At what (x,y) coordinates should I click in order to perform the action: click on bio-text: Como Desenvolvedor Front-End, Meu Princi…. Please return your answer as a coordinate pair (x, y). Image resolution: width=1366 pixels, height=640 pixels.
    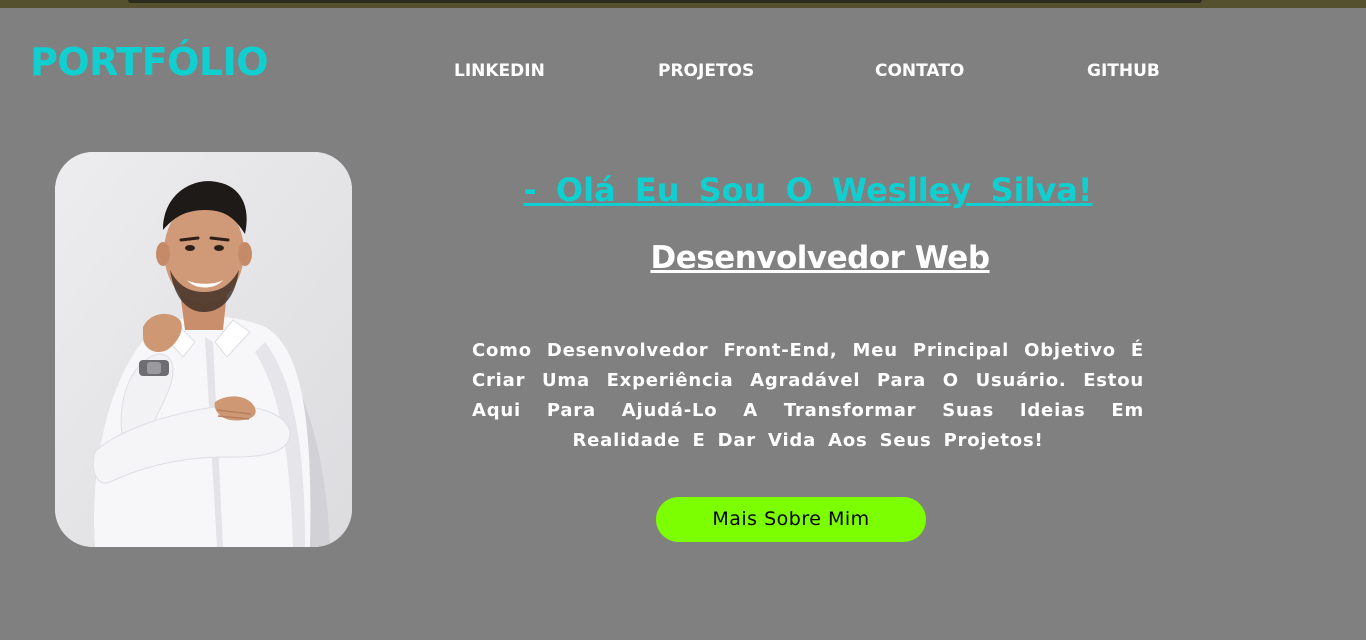
    Looking at the image, I should click on (808, 395).